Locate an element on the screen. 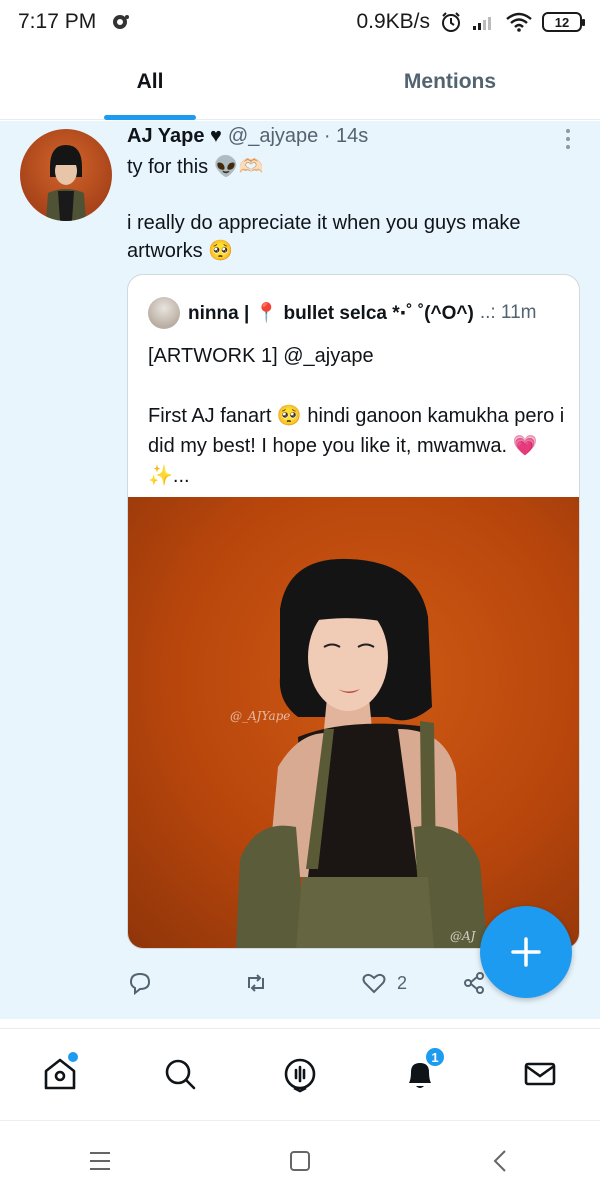  home-system-button is located at coordinates (300, 1161).